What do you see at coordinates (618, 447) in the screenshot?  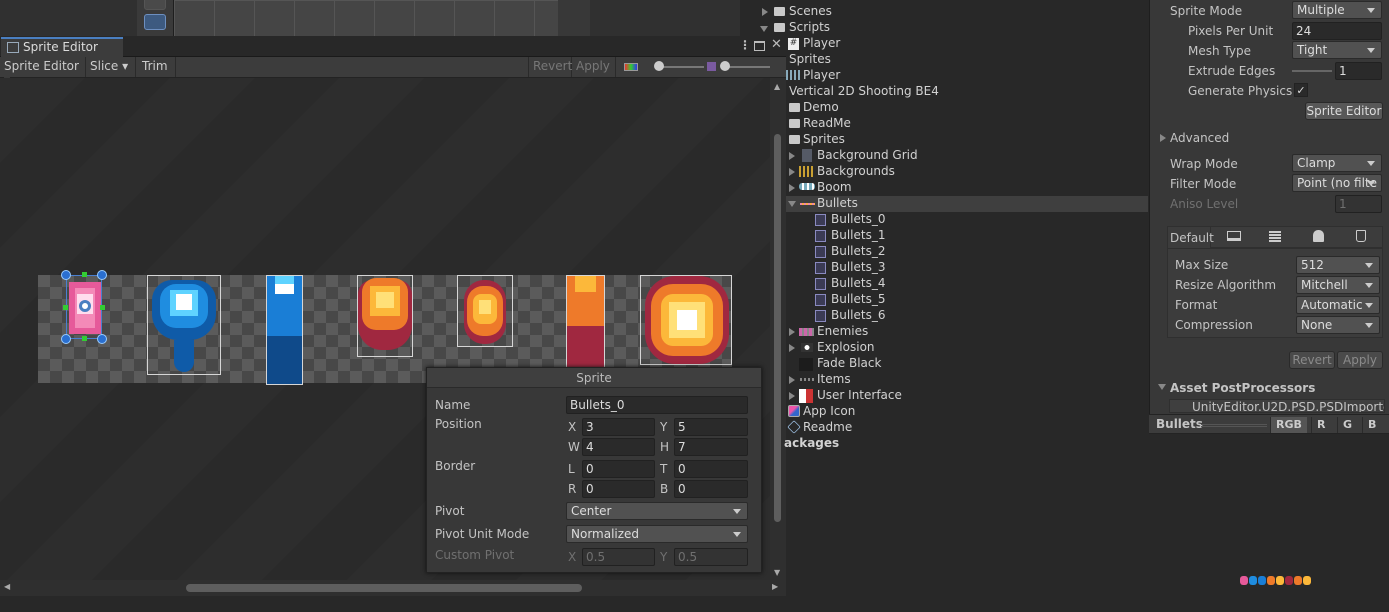 I see `width-field: 4` at bounding box center [618, 447].